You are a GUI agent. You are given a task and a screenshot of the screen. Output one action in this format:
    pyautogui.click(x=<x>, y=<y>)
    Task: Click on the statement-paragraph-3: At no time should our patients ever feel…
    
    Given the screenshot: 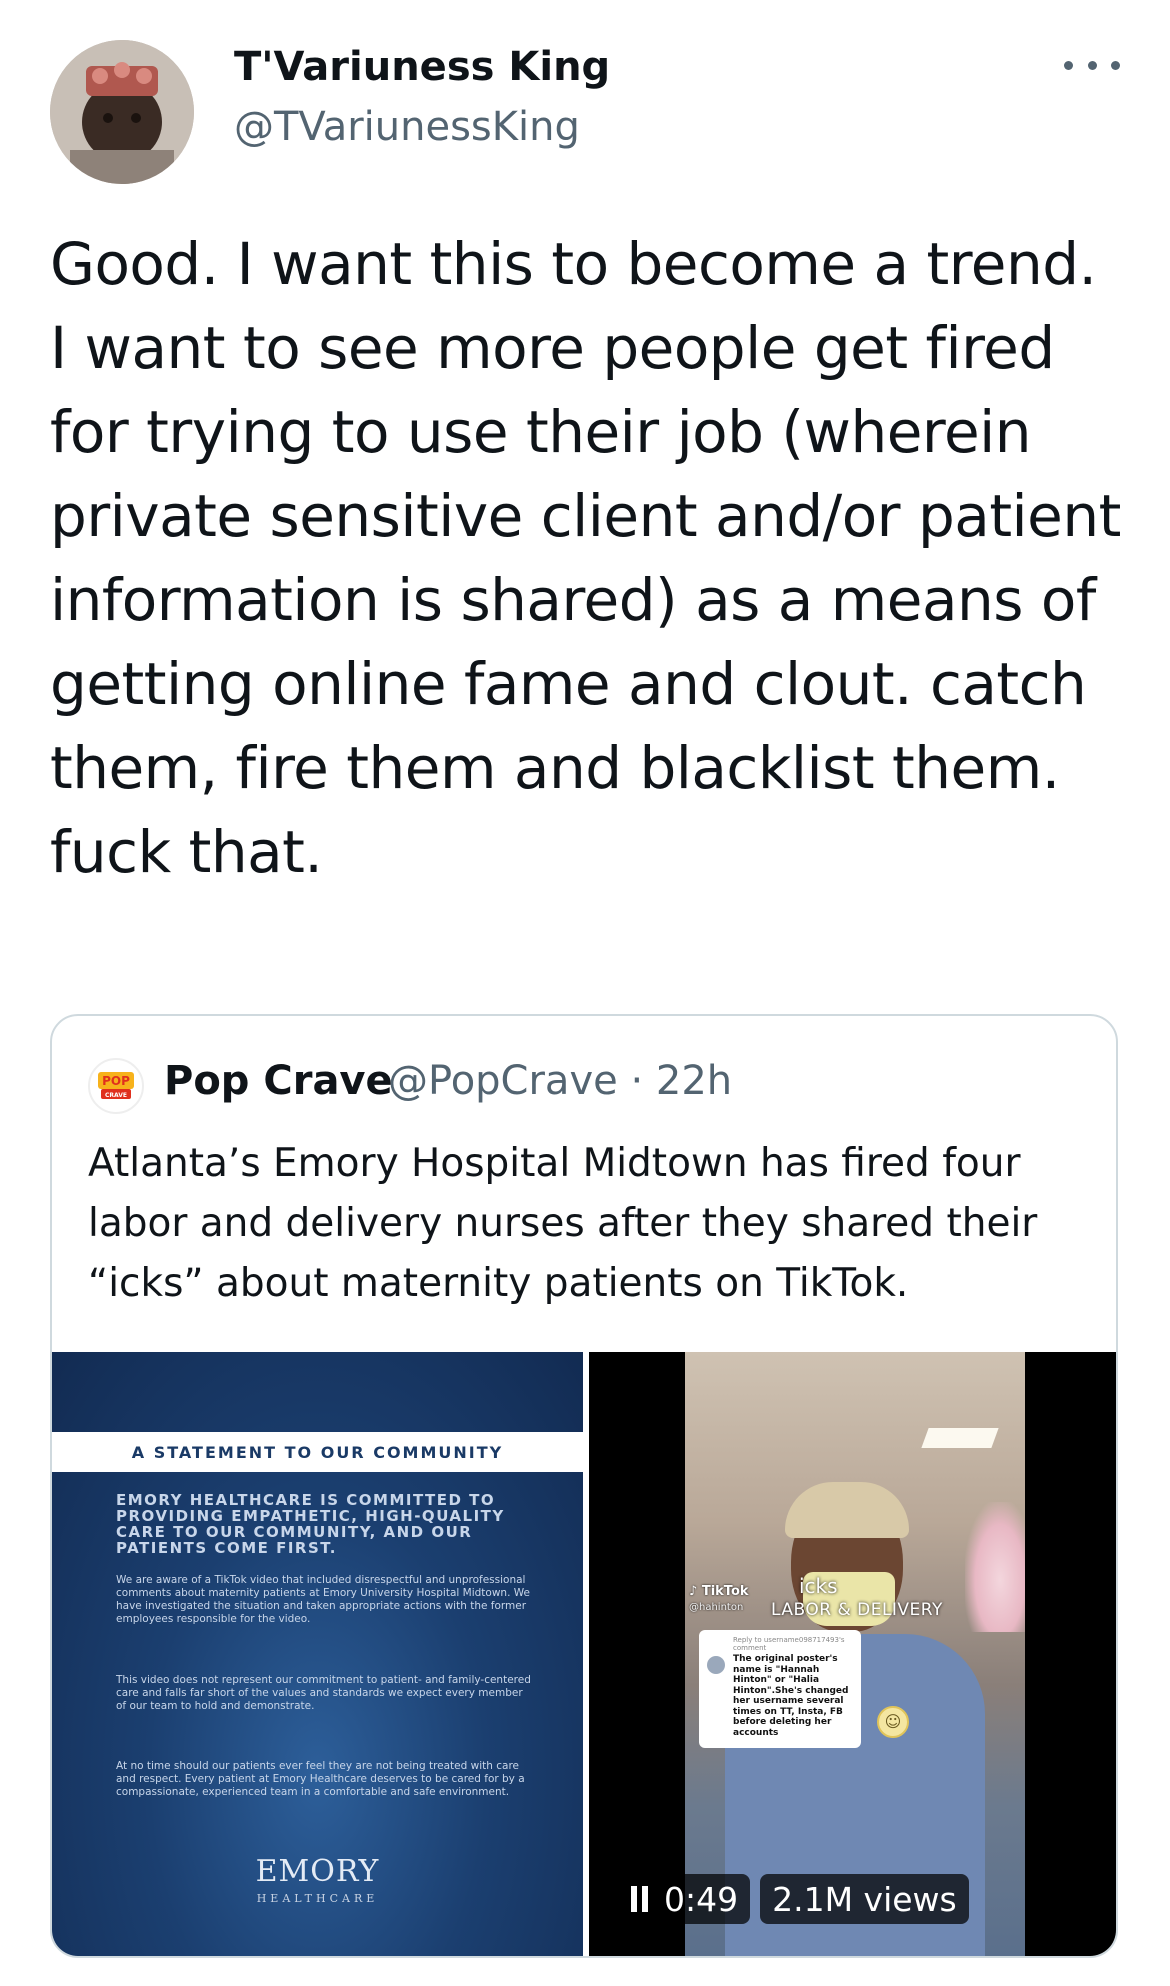 What is the action you would take?
    pyautogui.click(x=320, y=1779)
    